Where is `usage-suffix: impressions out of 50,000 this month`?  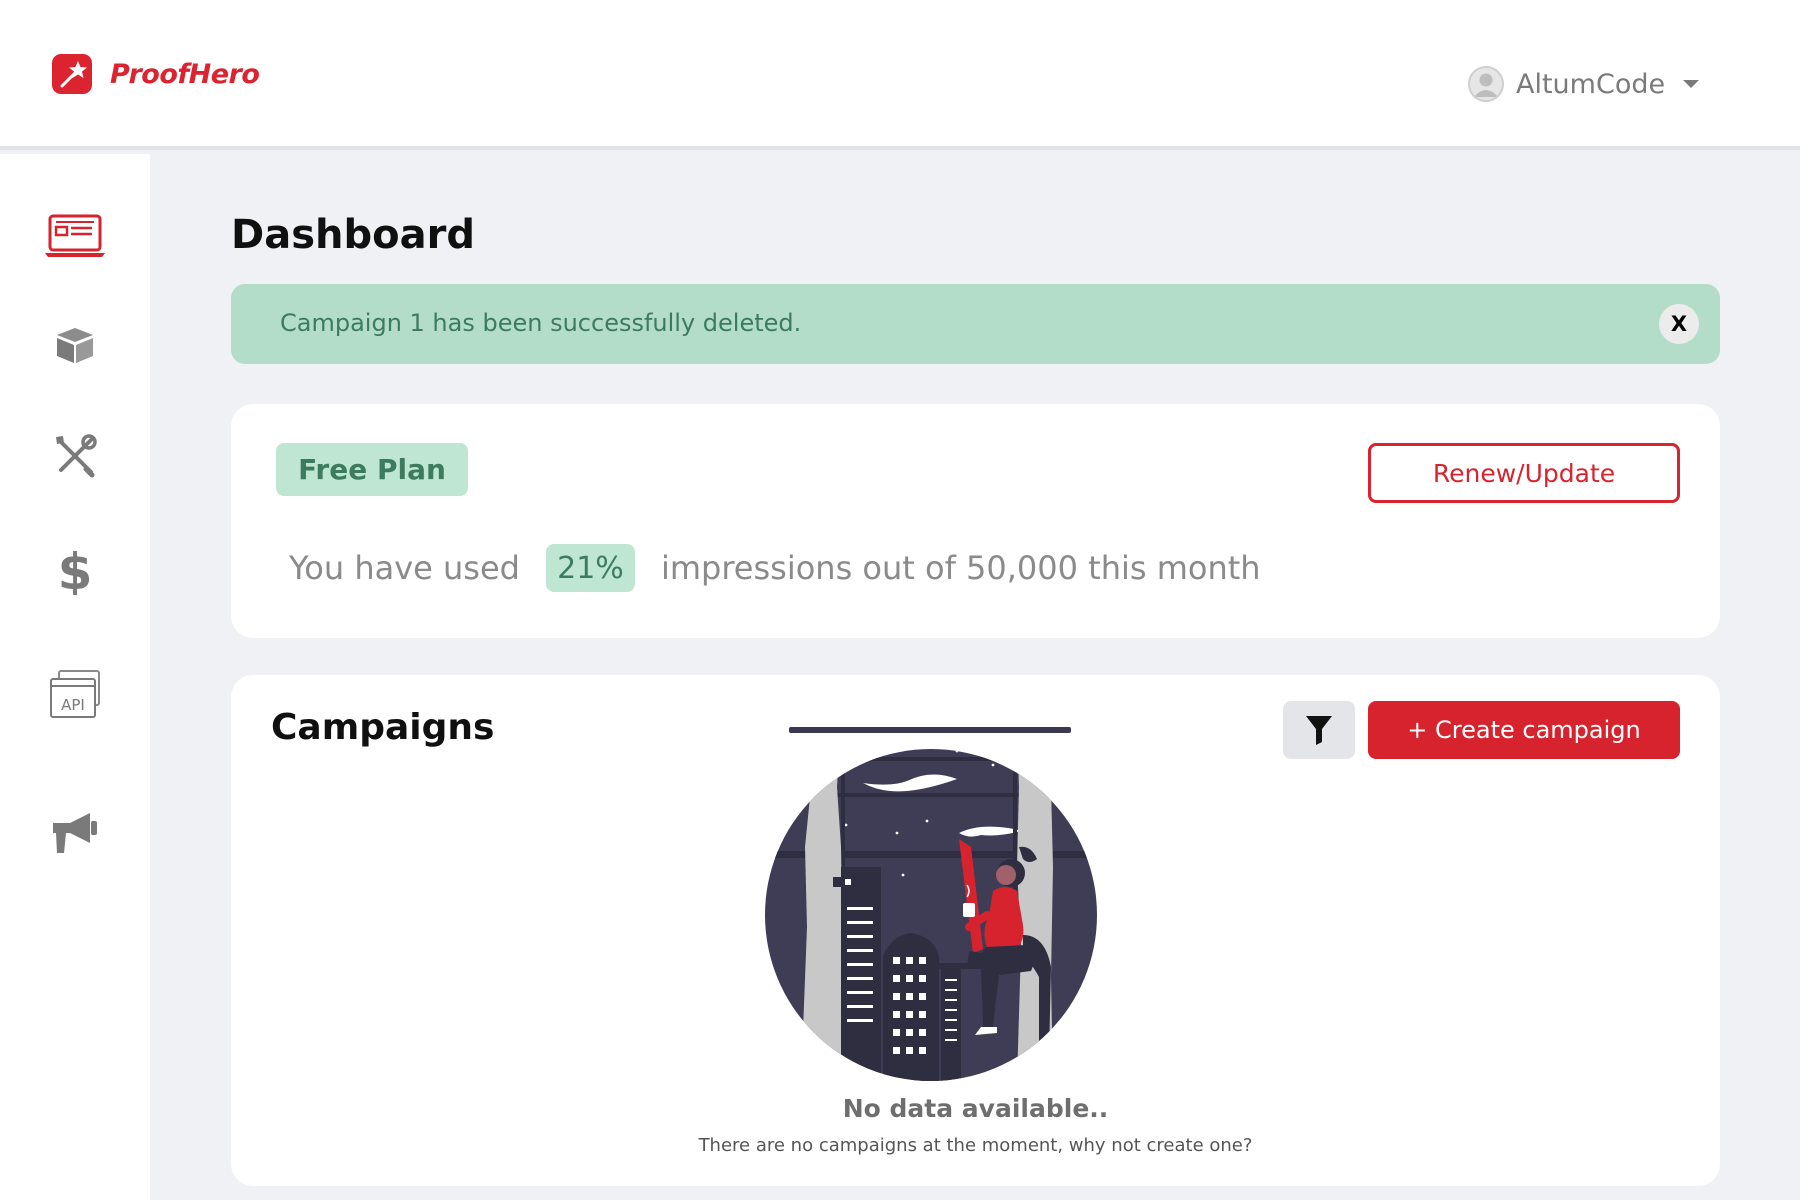
usage-suffix: impressions out of 50,000 this month is located at coordinates (960, 568).